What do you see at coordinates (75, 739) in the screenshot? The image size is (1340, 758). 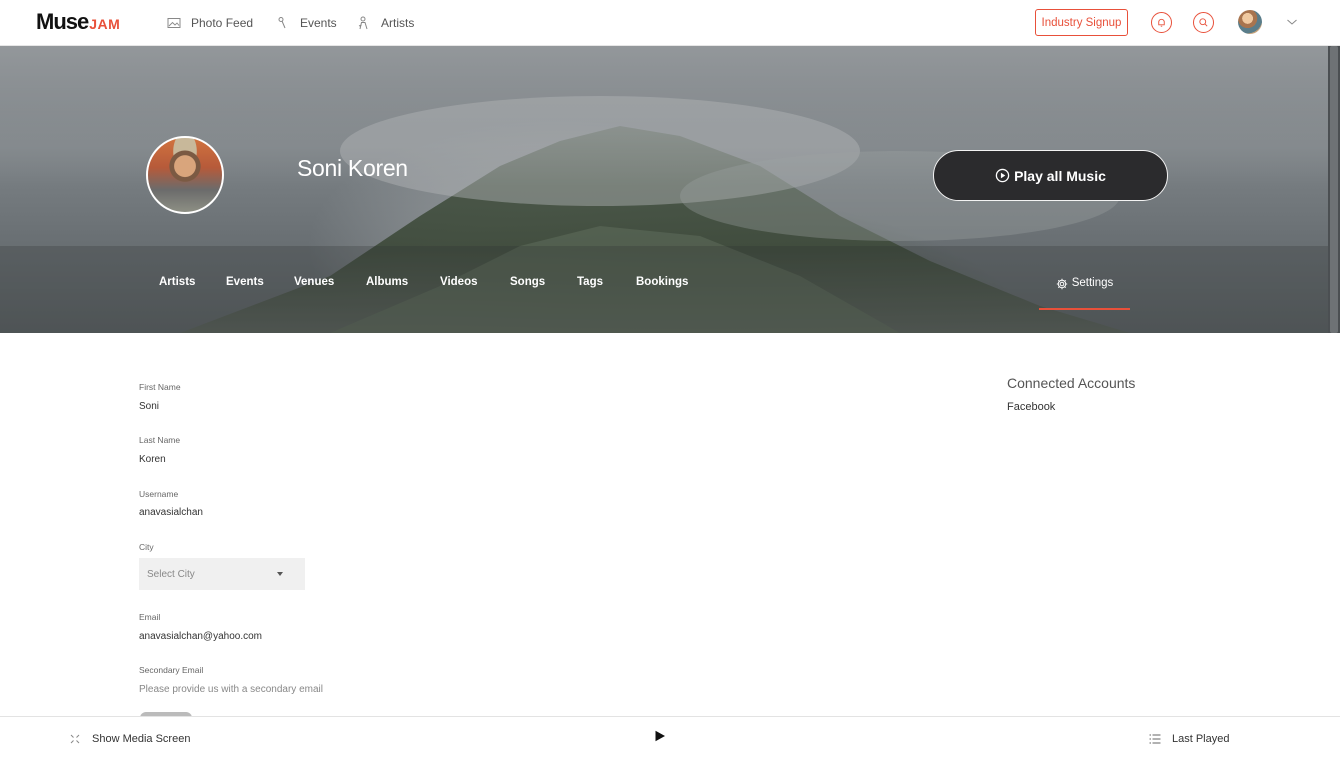 I see `expand-icon` at bounding box center [75, 739].